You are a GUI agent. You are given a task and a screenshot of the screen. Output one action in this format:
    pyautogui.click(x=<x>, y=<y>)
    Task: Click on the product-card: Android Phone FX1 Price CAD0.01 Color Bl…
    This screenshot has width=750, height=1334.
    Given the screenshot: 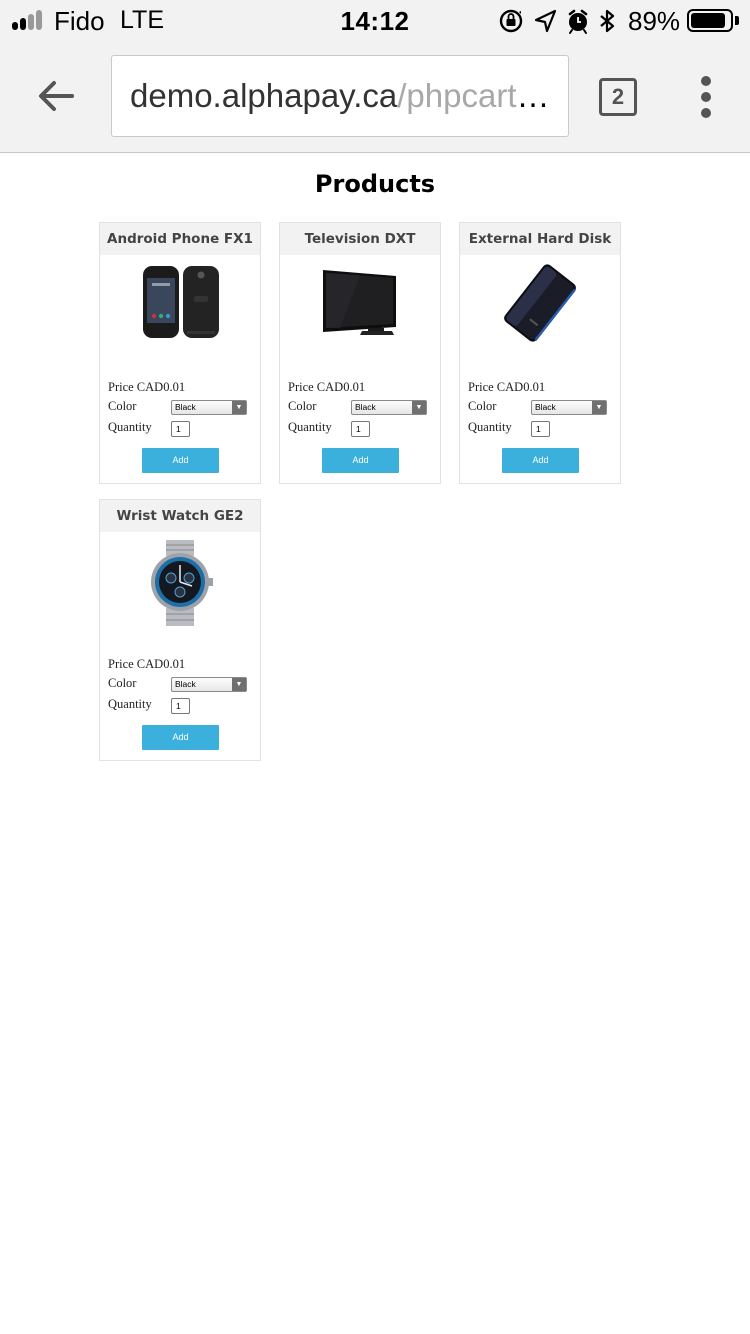 What is the action you would take?
    pyautogui.click(x=180, y=353)
    